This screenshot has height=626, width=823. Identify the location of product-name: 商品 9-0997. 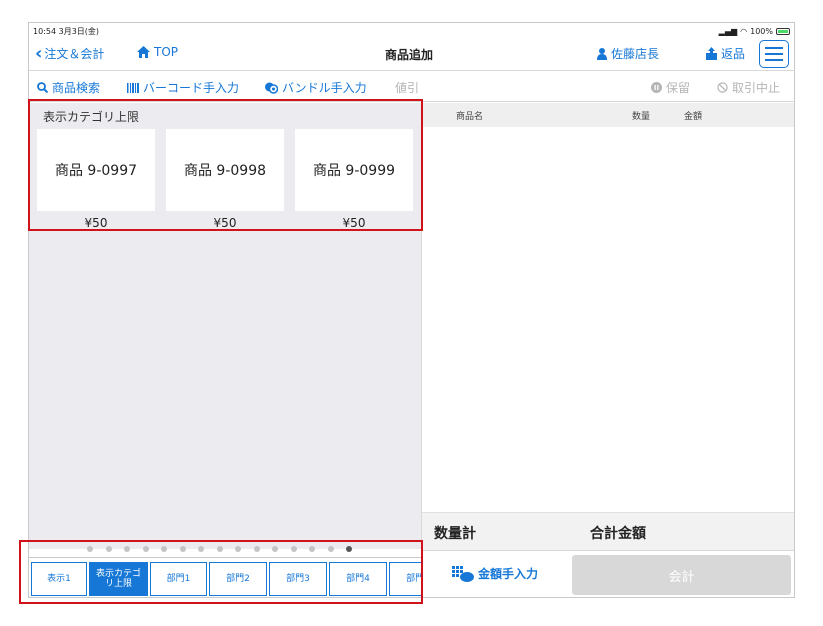
(96, 171).